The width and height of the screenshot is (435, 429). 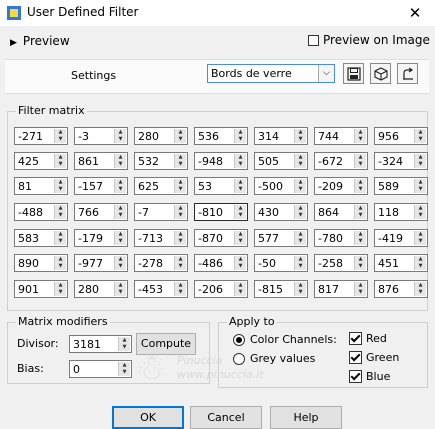 What do you see at coordinates (221, 212) in the screenshot?
I see `matrix-cell-input: -810 ▲ ▼` at bounding box center [221, 212].